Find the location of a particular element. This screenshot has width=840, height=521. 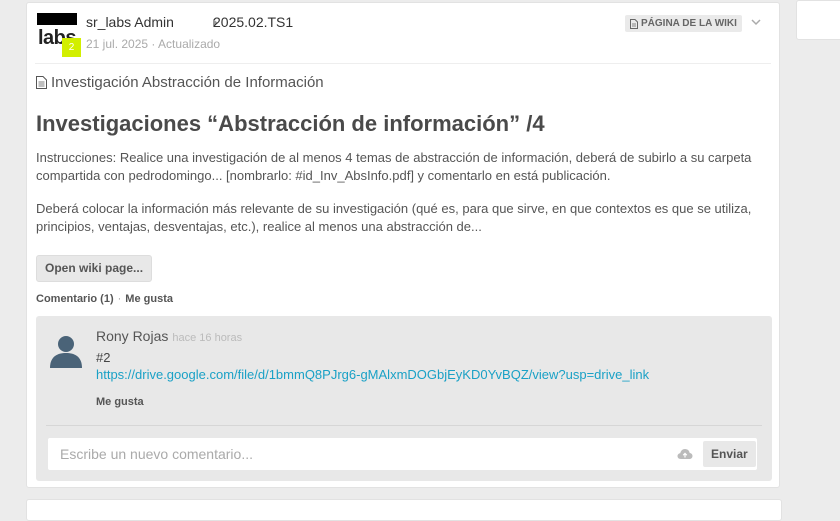

side-panel-card is located at coordinates (818, 20).